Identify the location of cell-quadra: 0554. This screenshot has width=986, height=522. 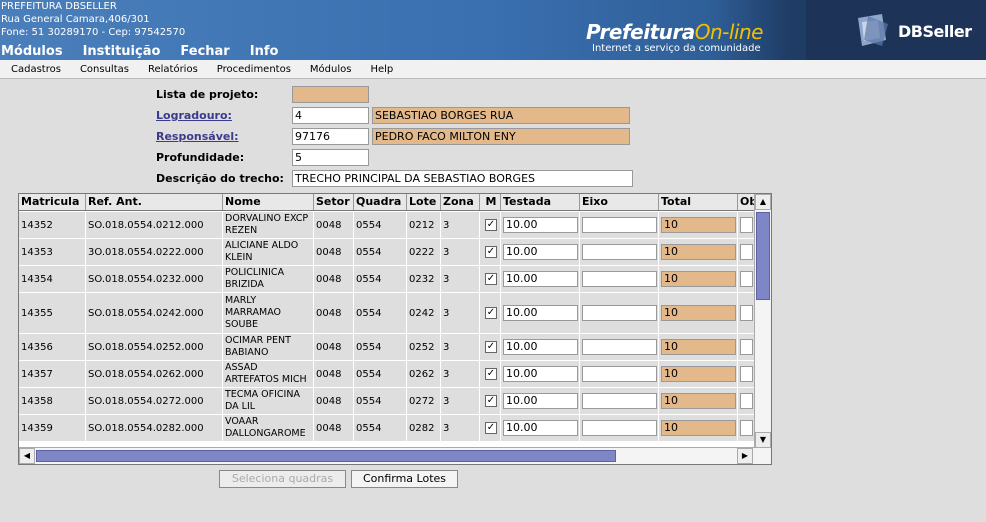
(380, 279).